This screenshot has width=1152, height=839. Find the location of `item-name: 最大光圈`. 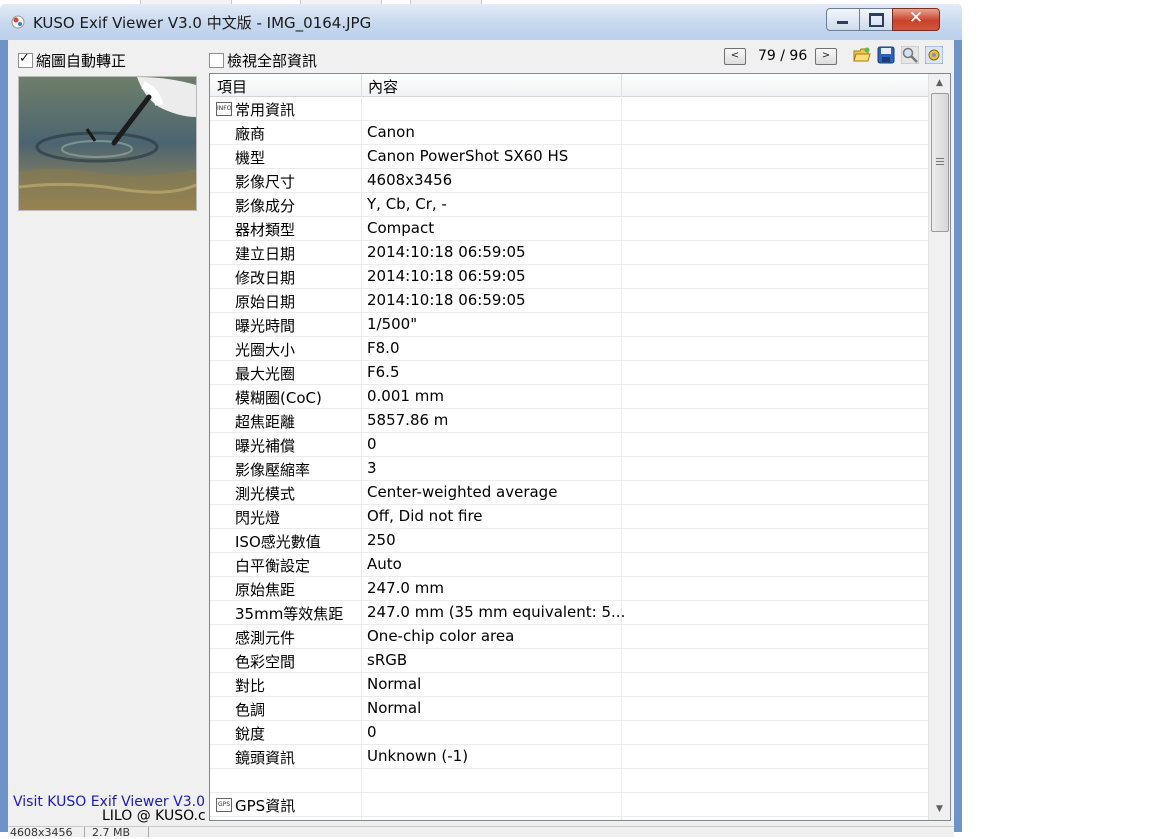

item-name: 最大光圈 is located at coordinates (265, 374).